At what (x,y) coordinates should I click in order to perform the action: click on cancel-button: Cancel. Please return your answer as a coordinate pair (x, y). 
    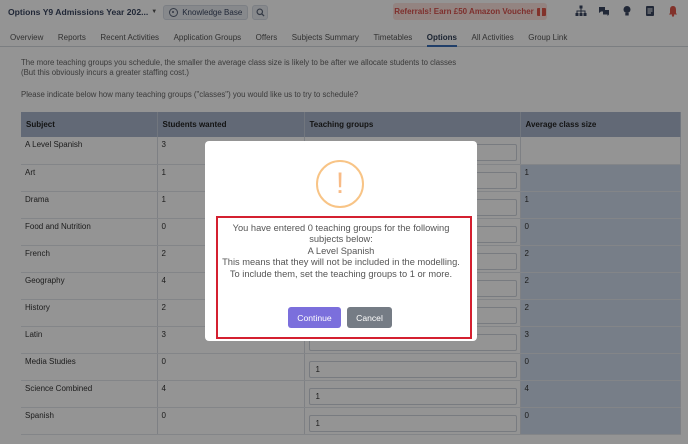
    Looking at the image, I should click on (369, 317).